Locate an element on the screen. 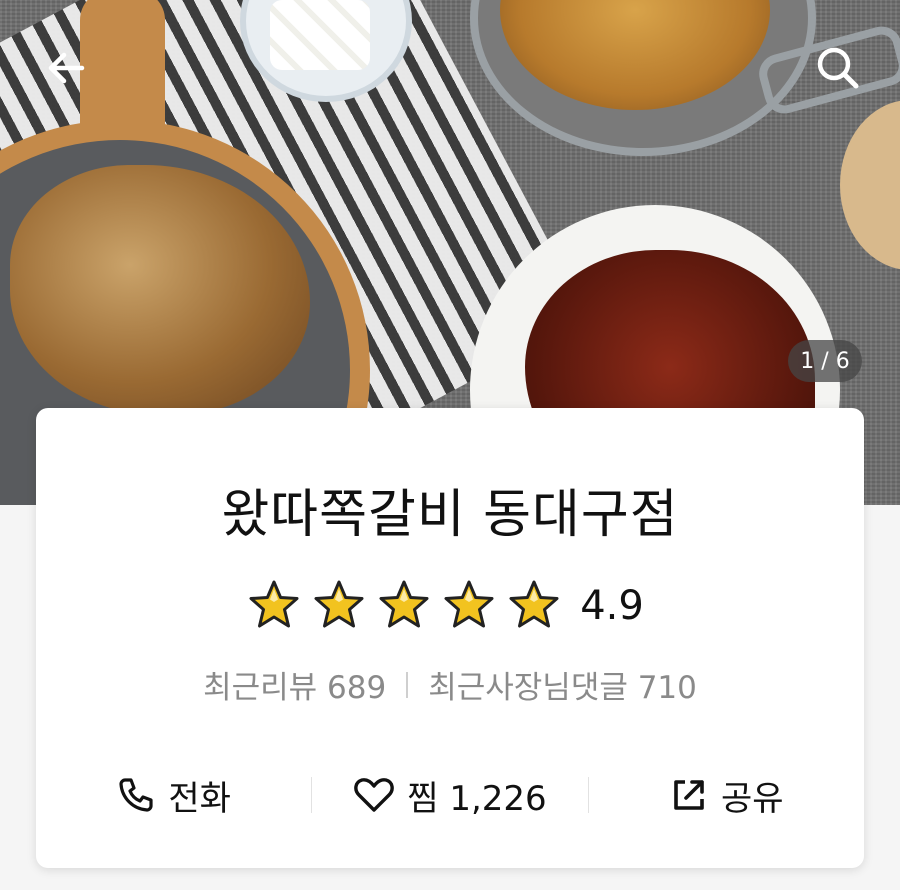 Image resolution: width=900 pixels, height=890 pixels. photo-wood-block is located at coordinates (870, 185).